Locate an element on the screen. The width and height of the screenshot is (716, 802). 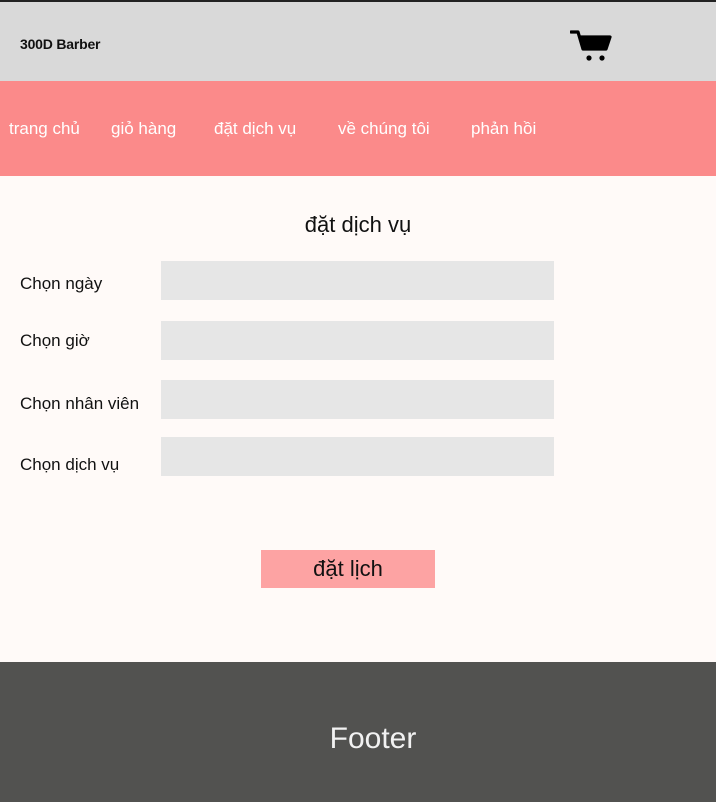
nav-item-cart: giỏ hàng is located at coordinates (143, 129).